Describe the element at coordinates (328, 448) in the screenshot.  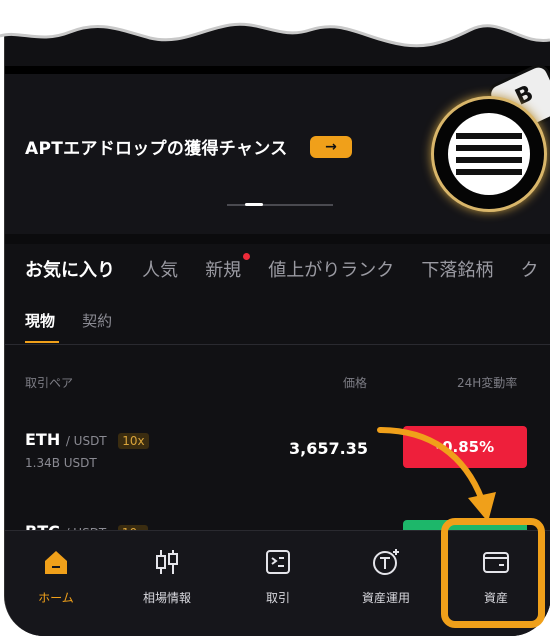
I see `eth-price: 3,657.35` at that location.